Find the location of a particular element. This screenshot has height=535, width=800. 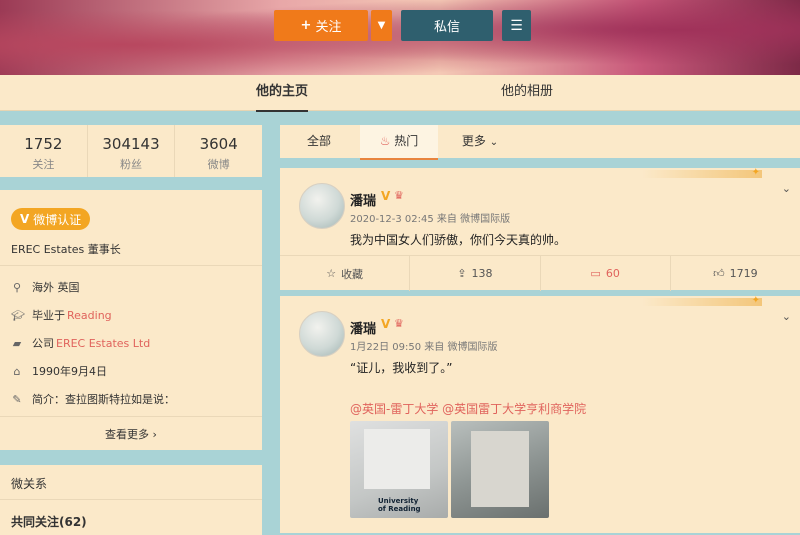

repost-button: ⇪ 138 is located at coordinates (475, 273).